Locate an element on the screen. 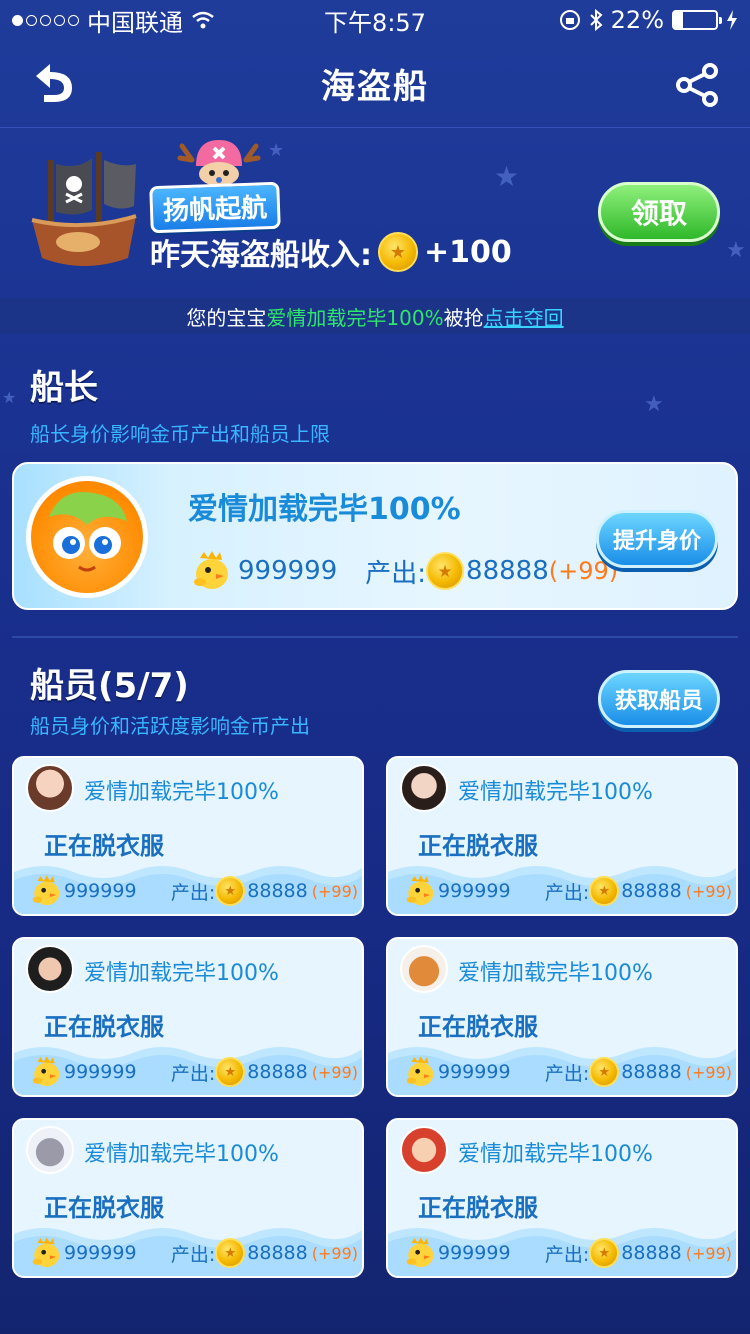 The width and height of the screenshot is (750, 1334). back-icon is located at coordinates (54, 84).